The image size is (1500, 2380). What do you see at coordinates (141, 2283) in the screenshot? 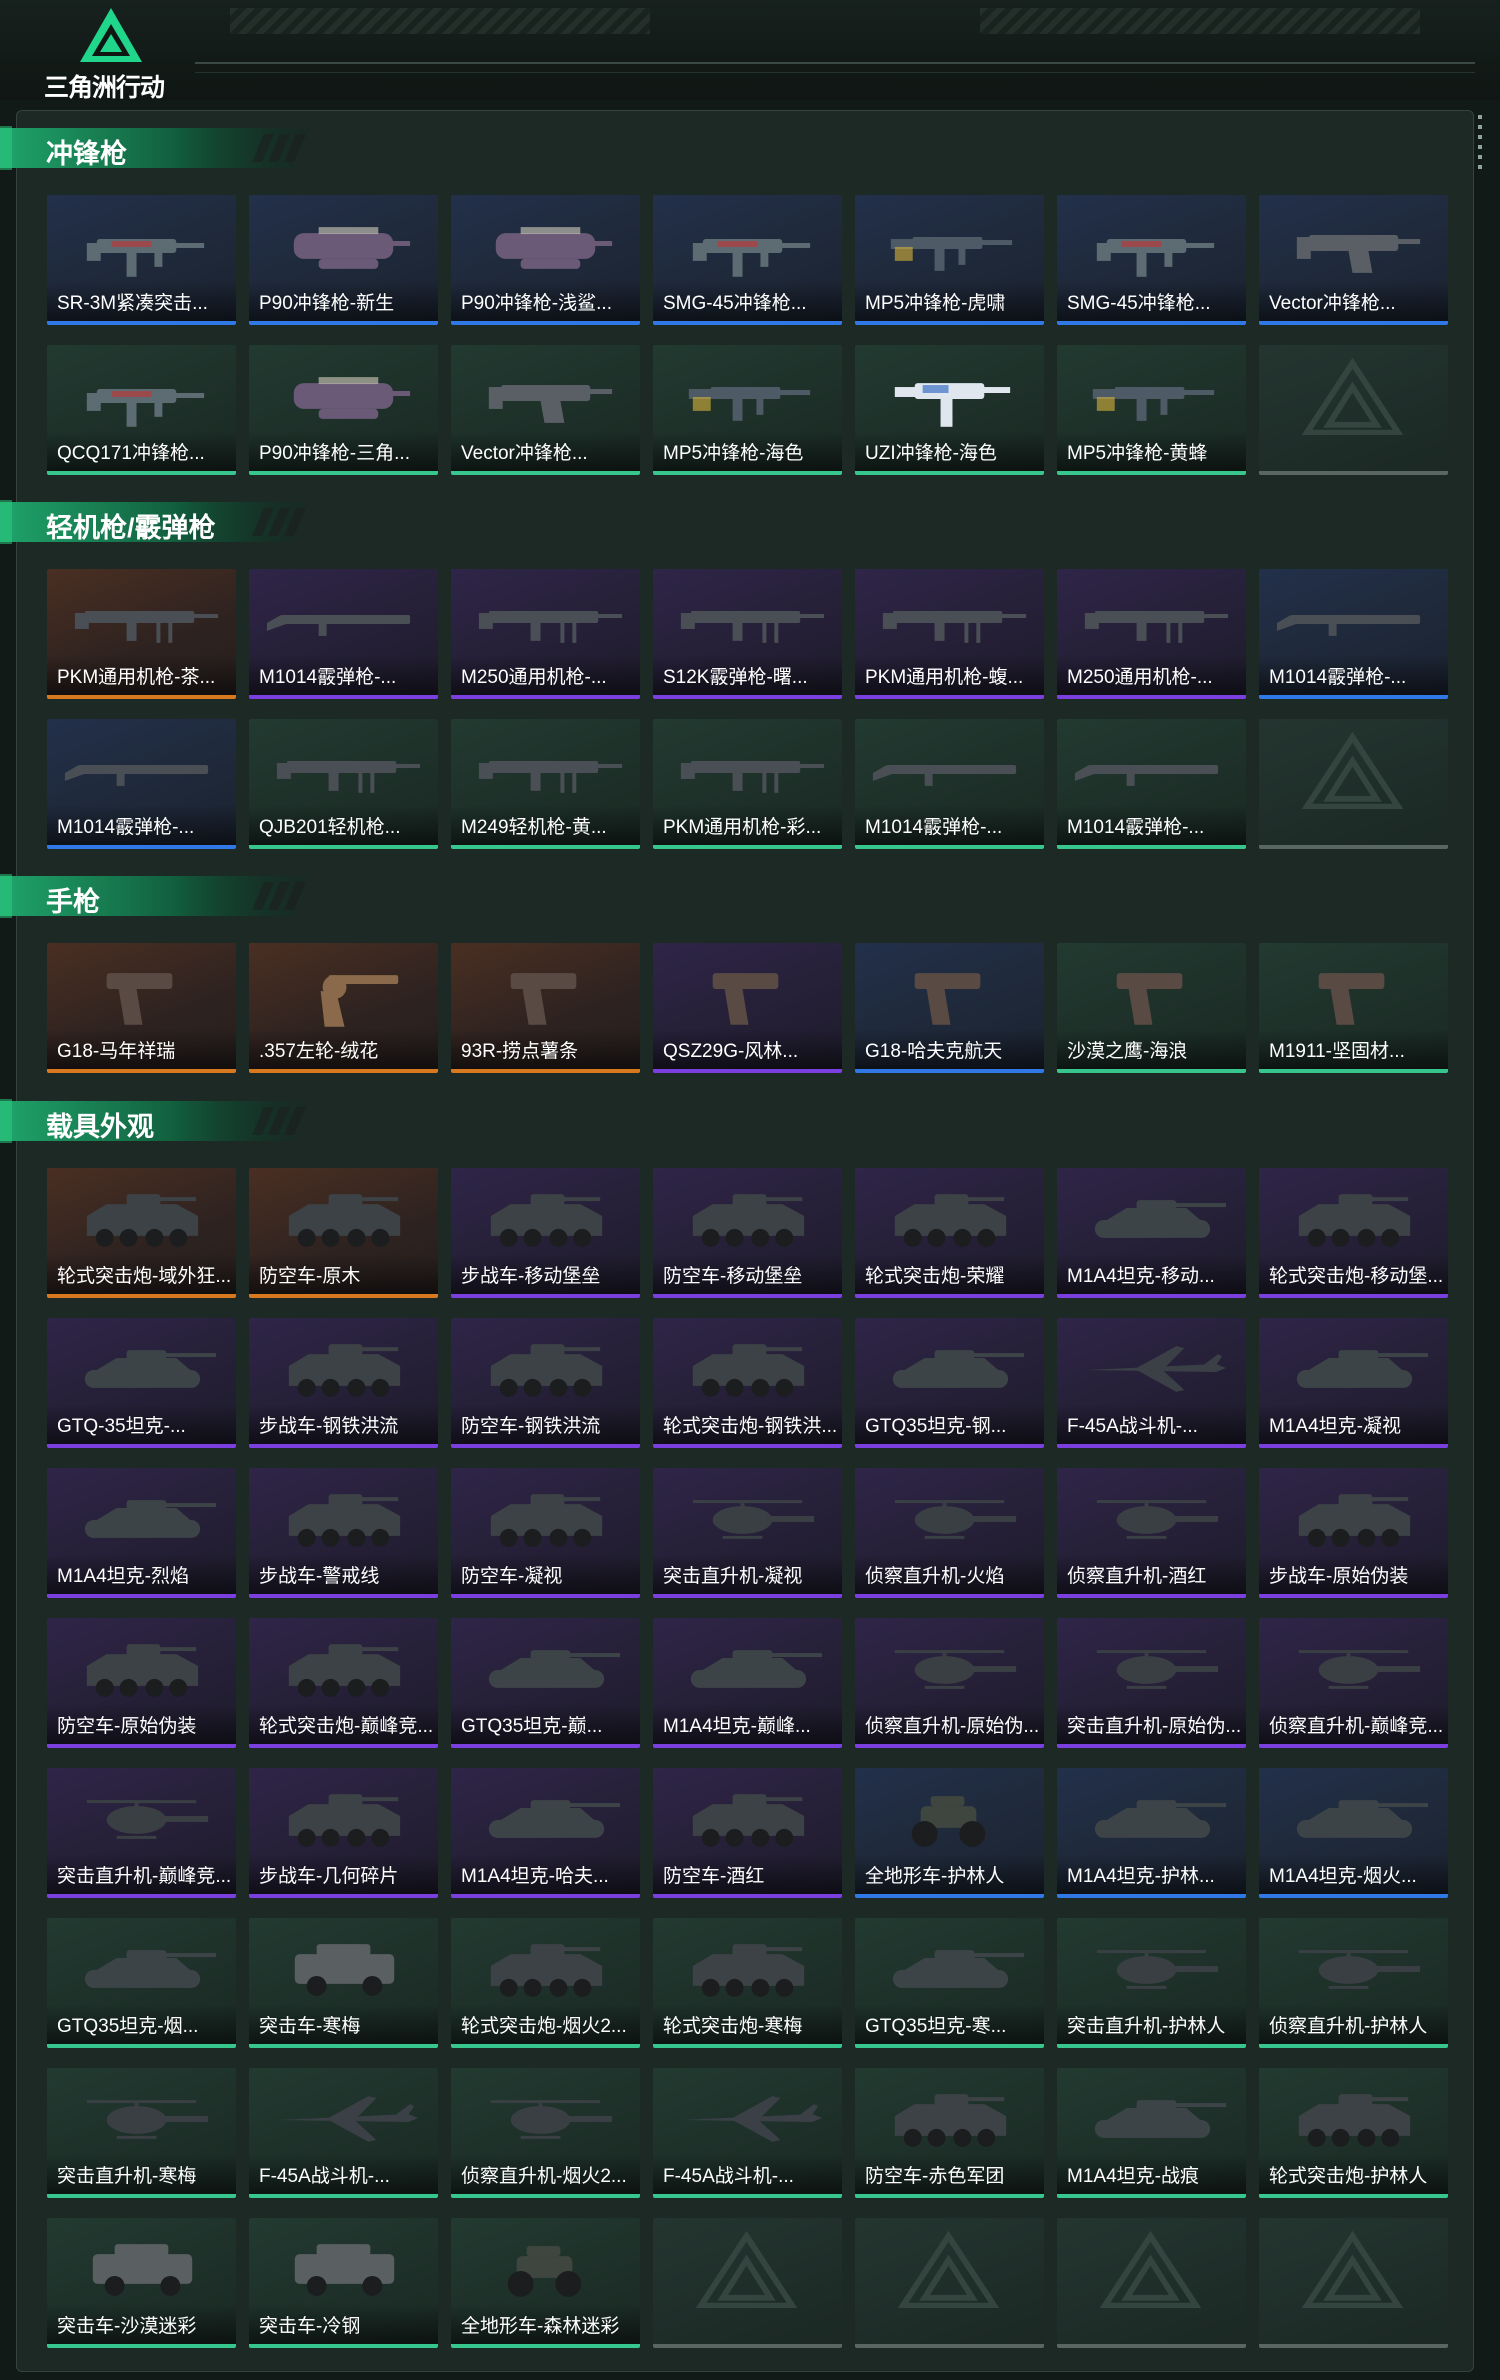
I see `item-card: 突击车-沙漠迷彩` at bounding box center [141, 2283].